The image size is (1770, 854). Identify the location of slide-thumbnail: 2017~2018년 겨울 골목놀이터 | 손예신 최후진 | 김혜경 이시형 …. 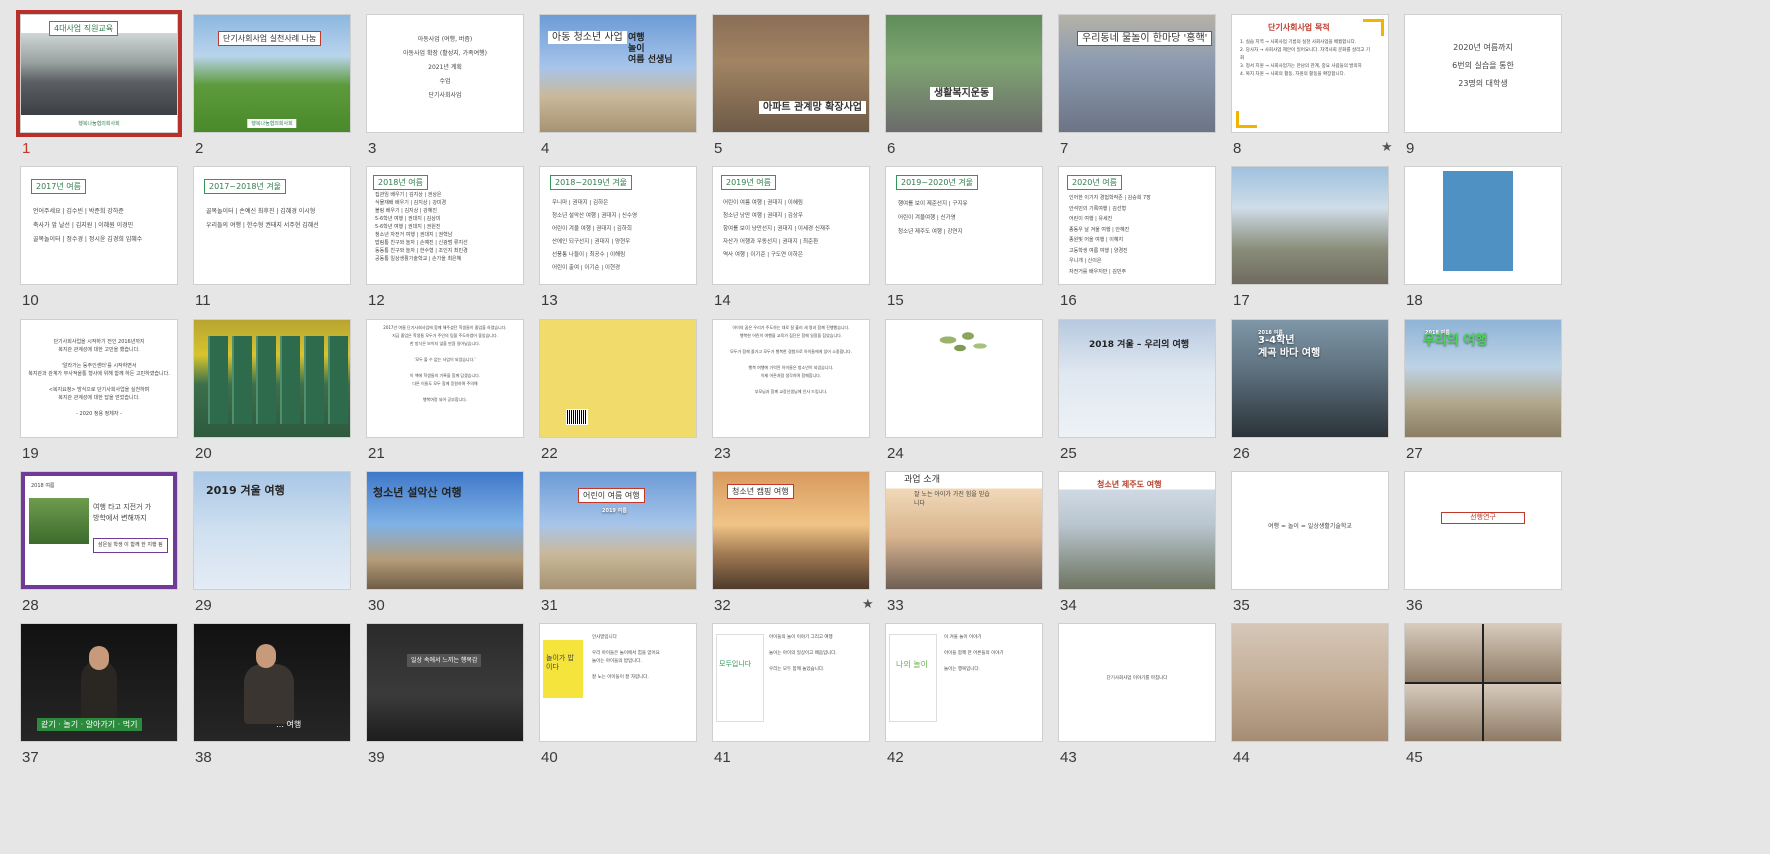
(272, 225).